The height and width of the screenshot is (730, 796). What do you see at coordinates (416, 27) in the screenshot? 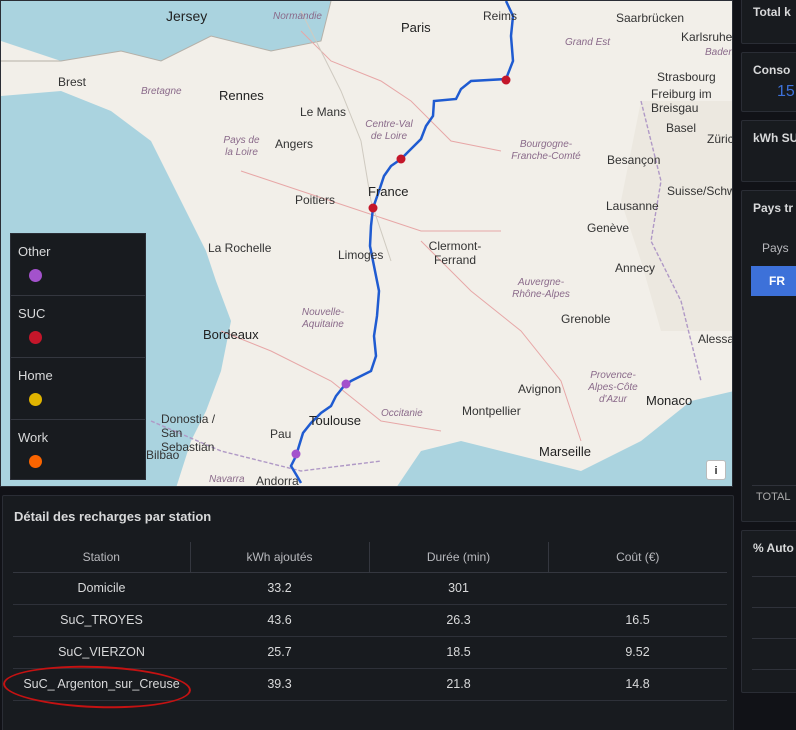
I see `map-label: Paris` at bounding box center [416, 27].